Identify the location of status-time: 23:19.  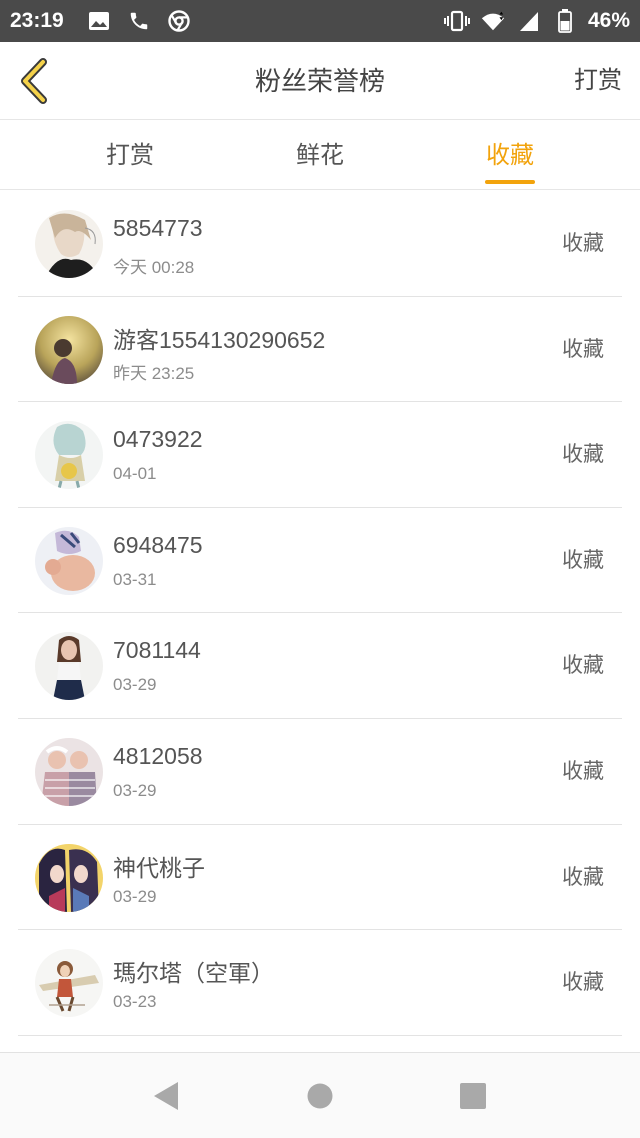
(37, 20).